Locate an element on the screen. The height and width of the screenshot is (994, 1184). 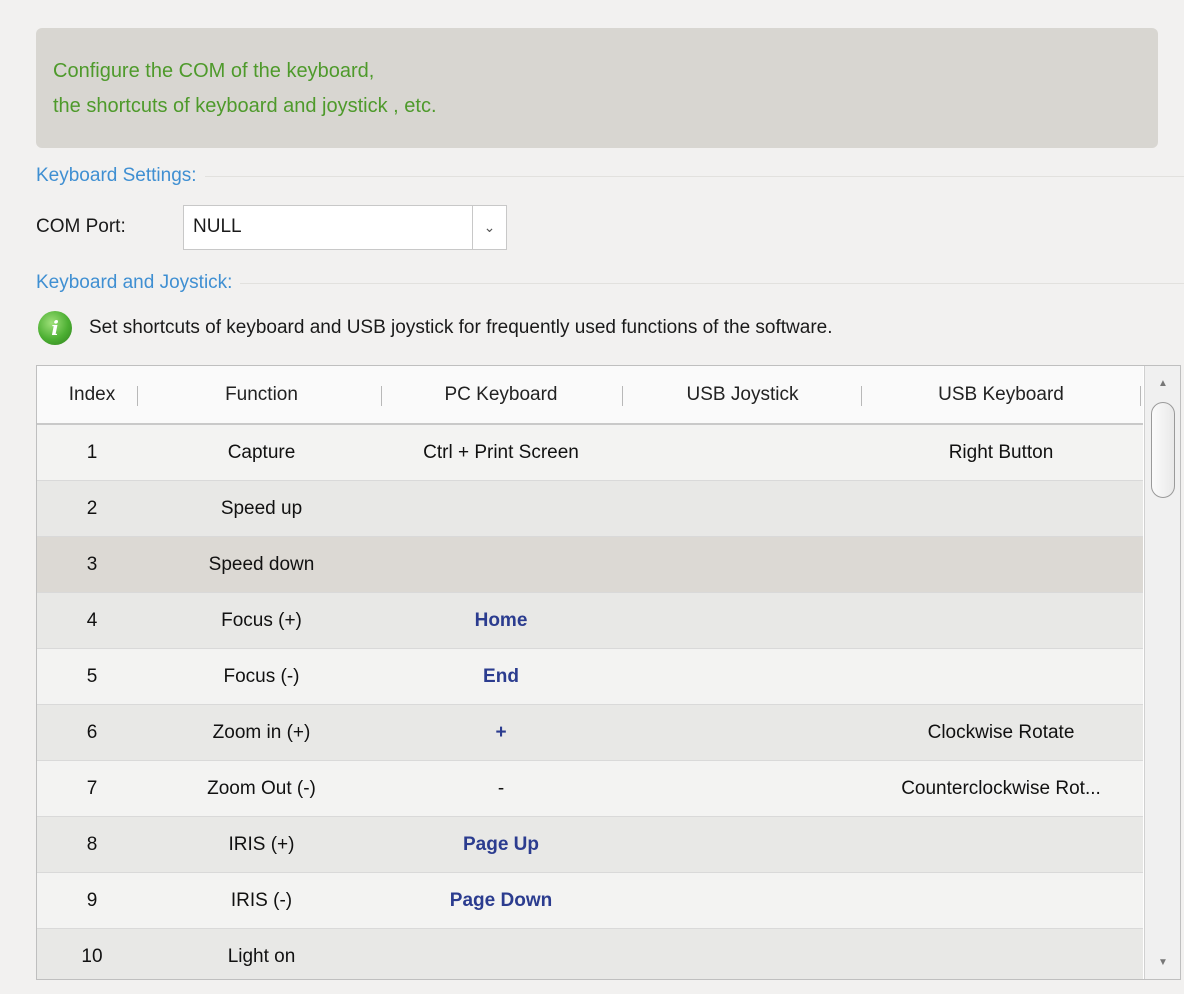
cell-index: 3 is located at coordinates (92, 564).